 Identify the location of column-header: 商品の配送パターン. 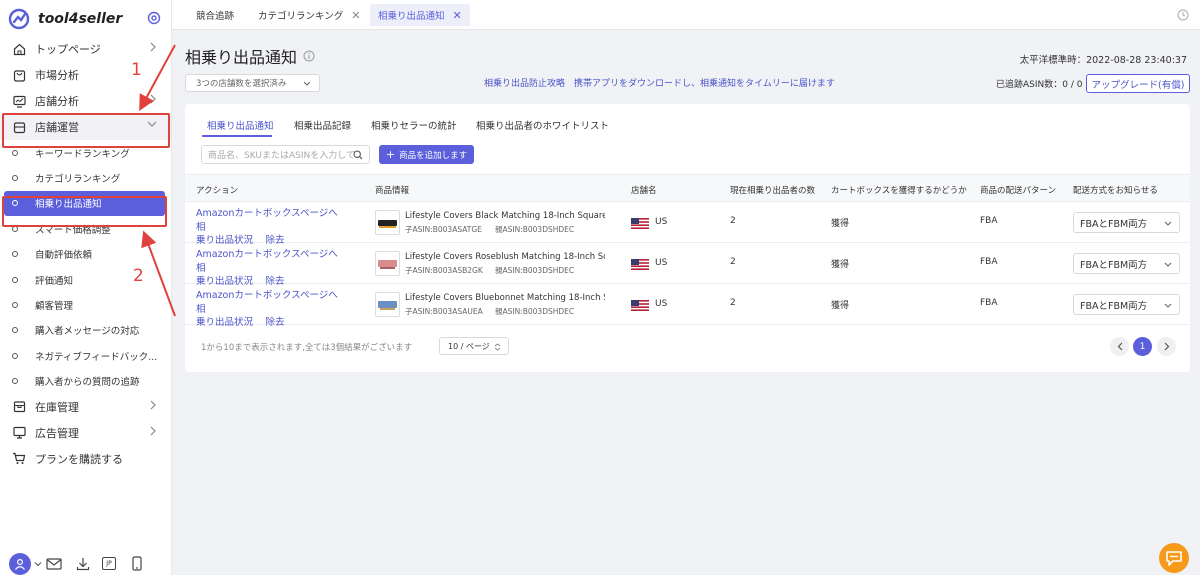
(1018, 191).